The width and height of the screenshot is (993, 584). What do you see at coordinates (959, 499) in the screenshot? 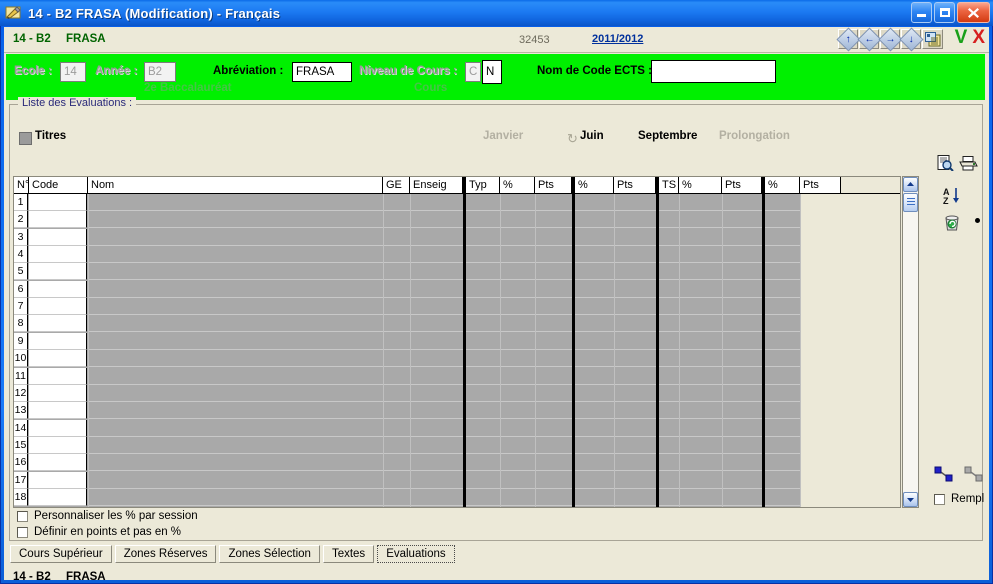
I see `rempl-checkbox-row: Rempl` at bounding box center [959, 499].